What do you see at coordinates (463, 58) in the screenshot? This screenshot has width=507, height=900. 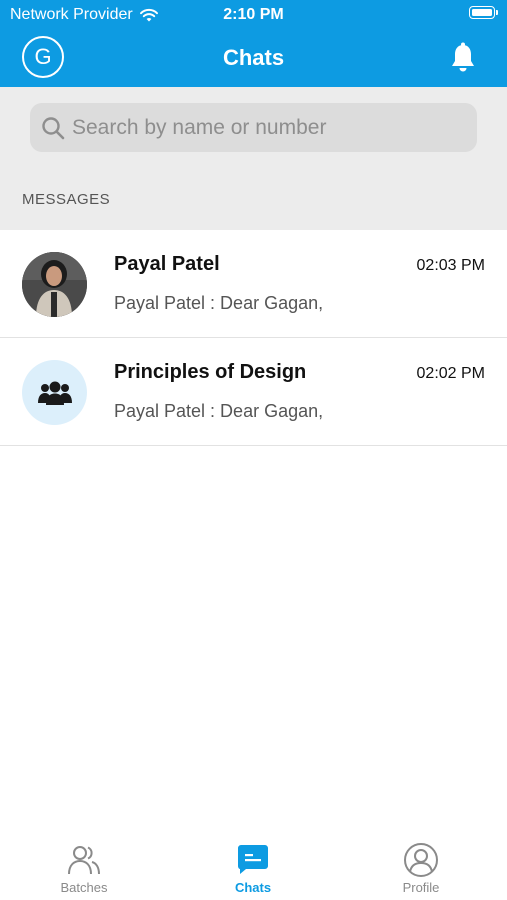 I see `bell-icon` at bounding box center [463, 58].